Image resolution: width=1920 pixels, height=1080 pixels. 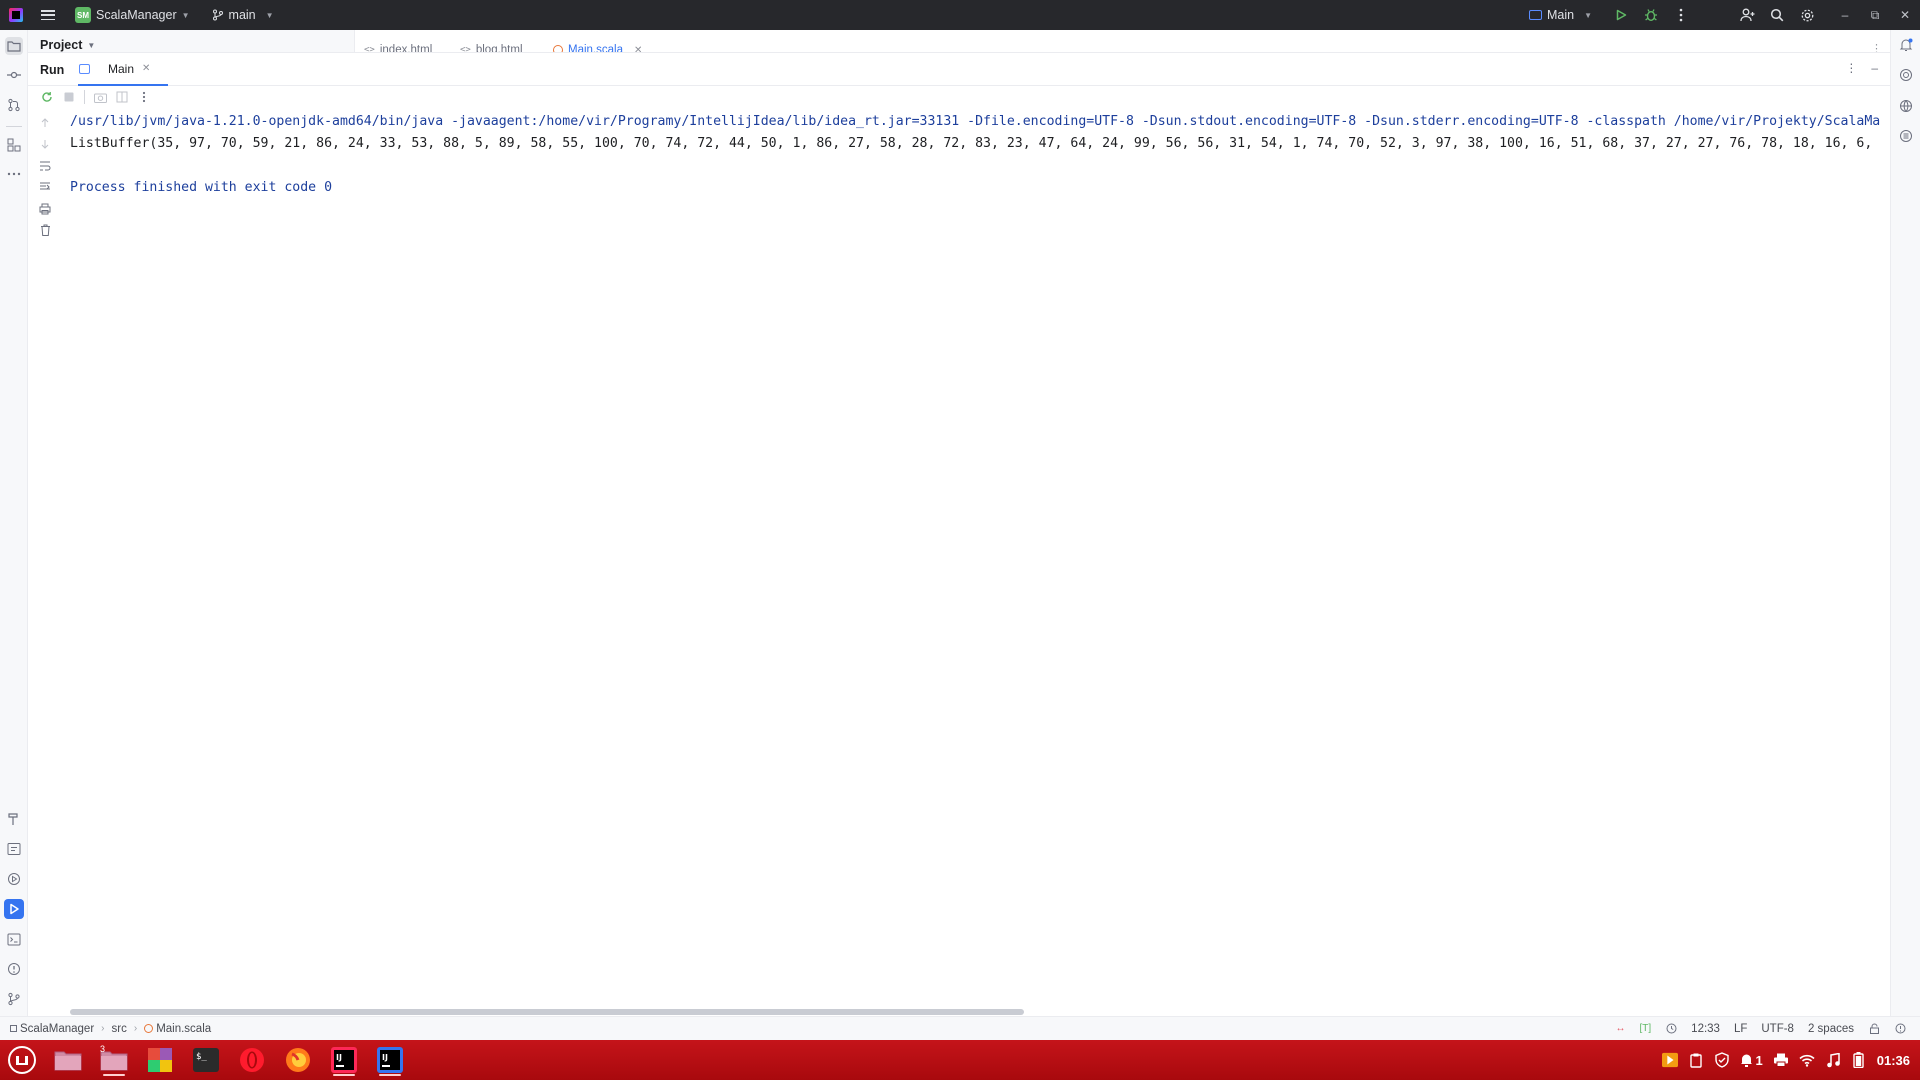 What do you see at coordinates (183, 1029) in the screenshot?
I see `breadcrumb-item-file: Main.scala` at bounding box center [183, 1029].